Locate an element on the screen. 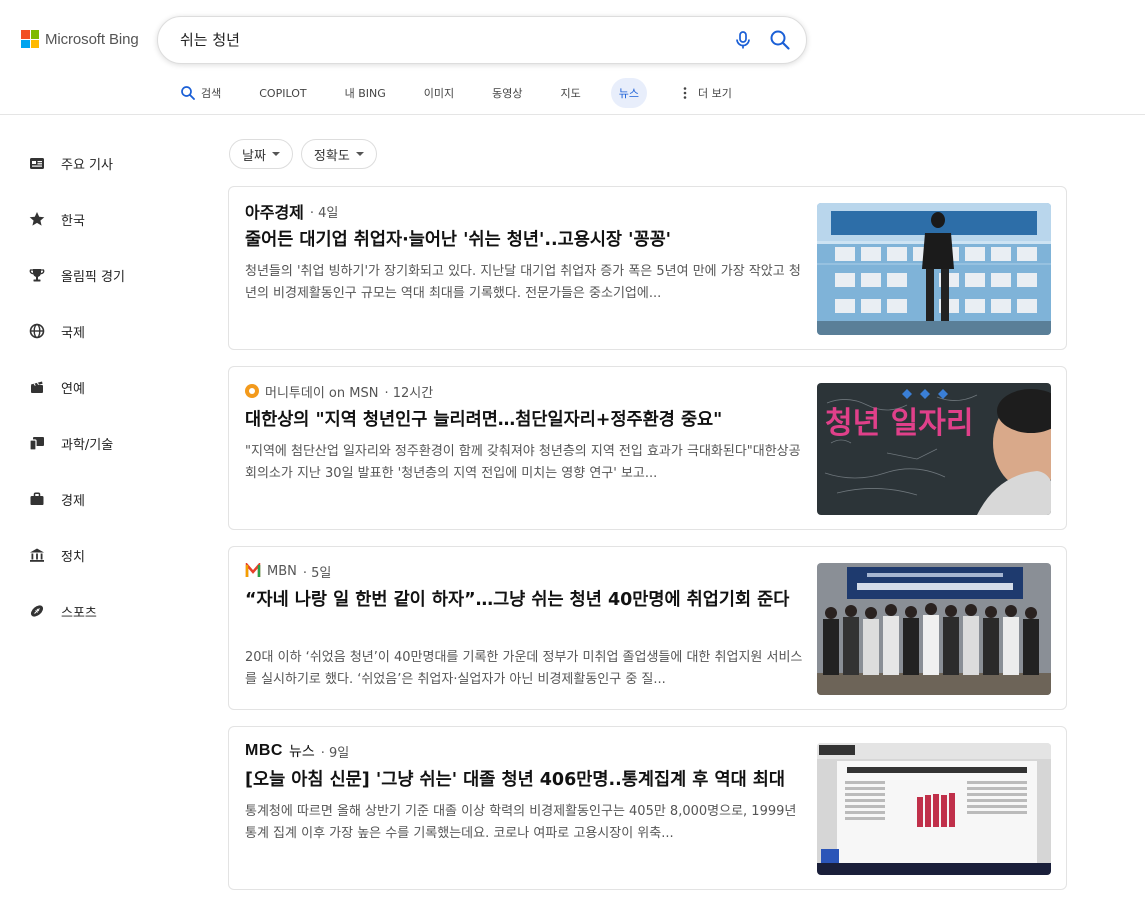  devices-icon is located at coordinates (37, 443).